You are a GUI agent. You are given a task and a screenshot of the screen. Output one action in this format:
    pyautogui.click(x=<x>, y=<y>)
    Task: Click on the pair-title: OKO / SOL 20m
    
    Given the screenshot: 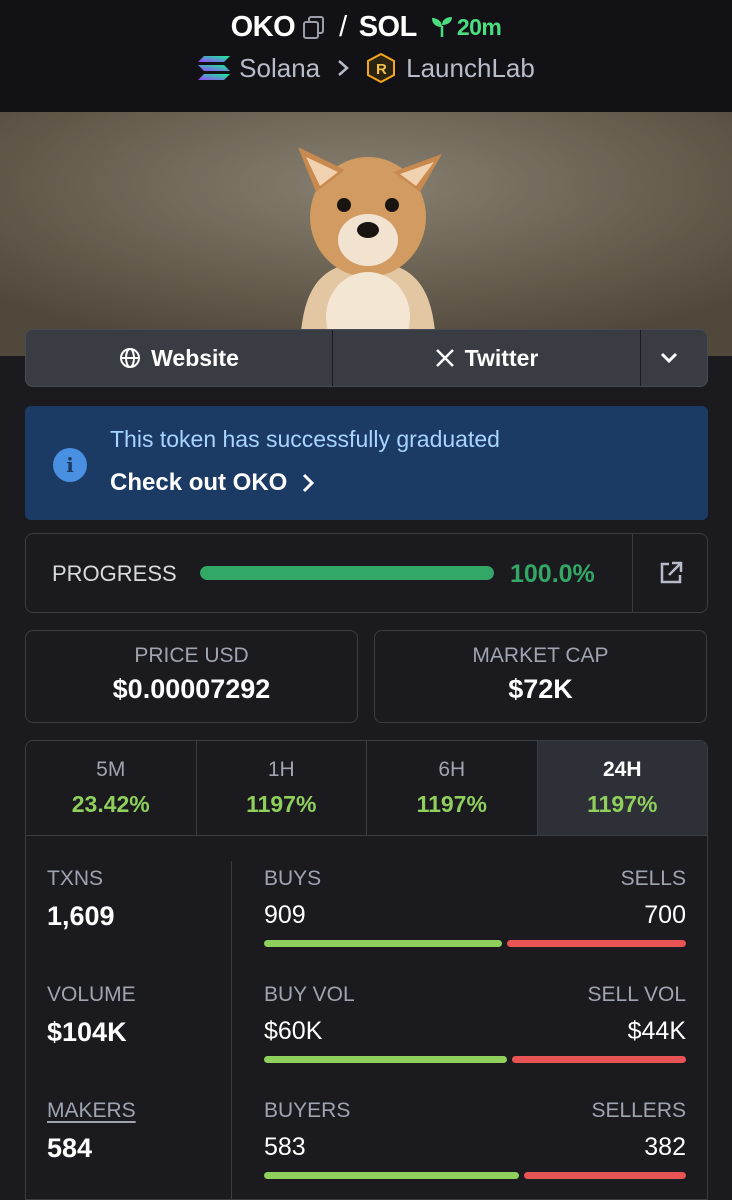 What is the action you would take?
    pyautogui.click(x=366, y=27)
    